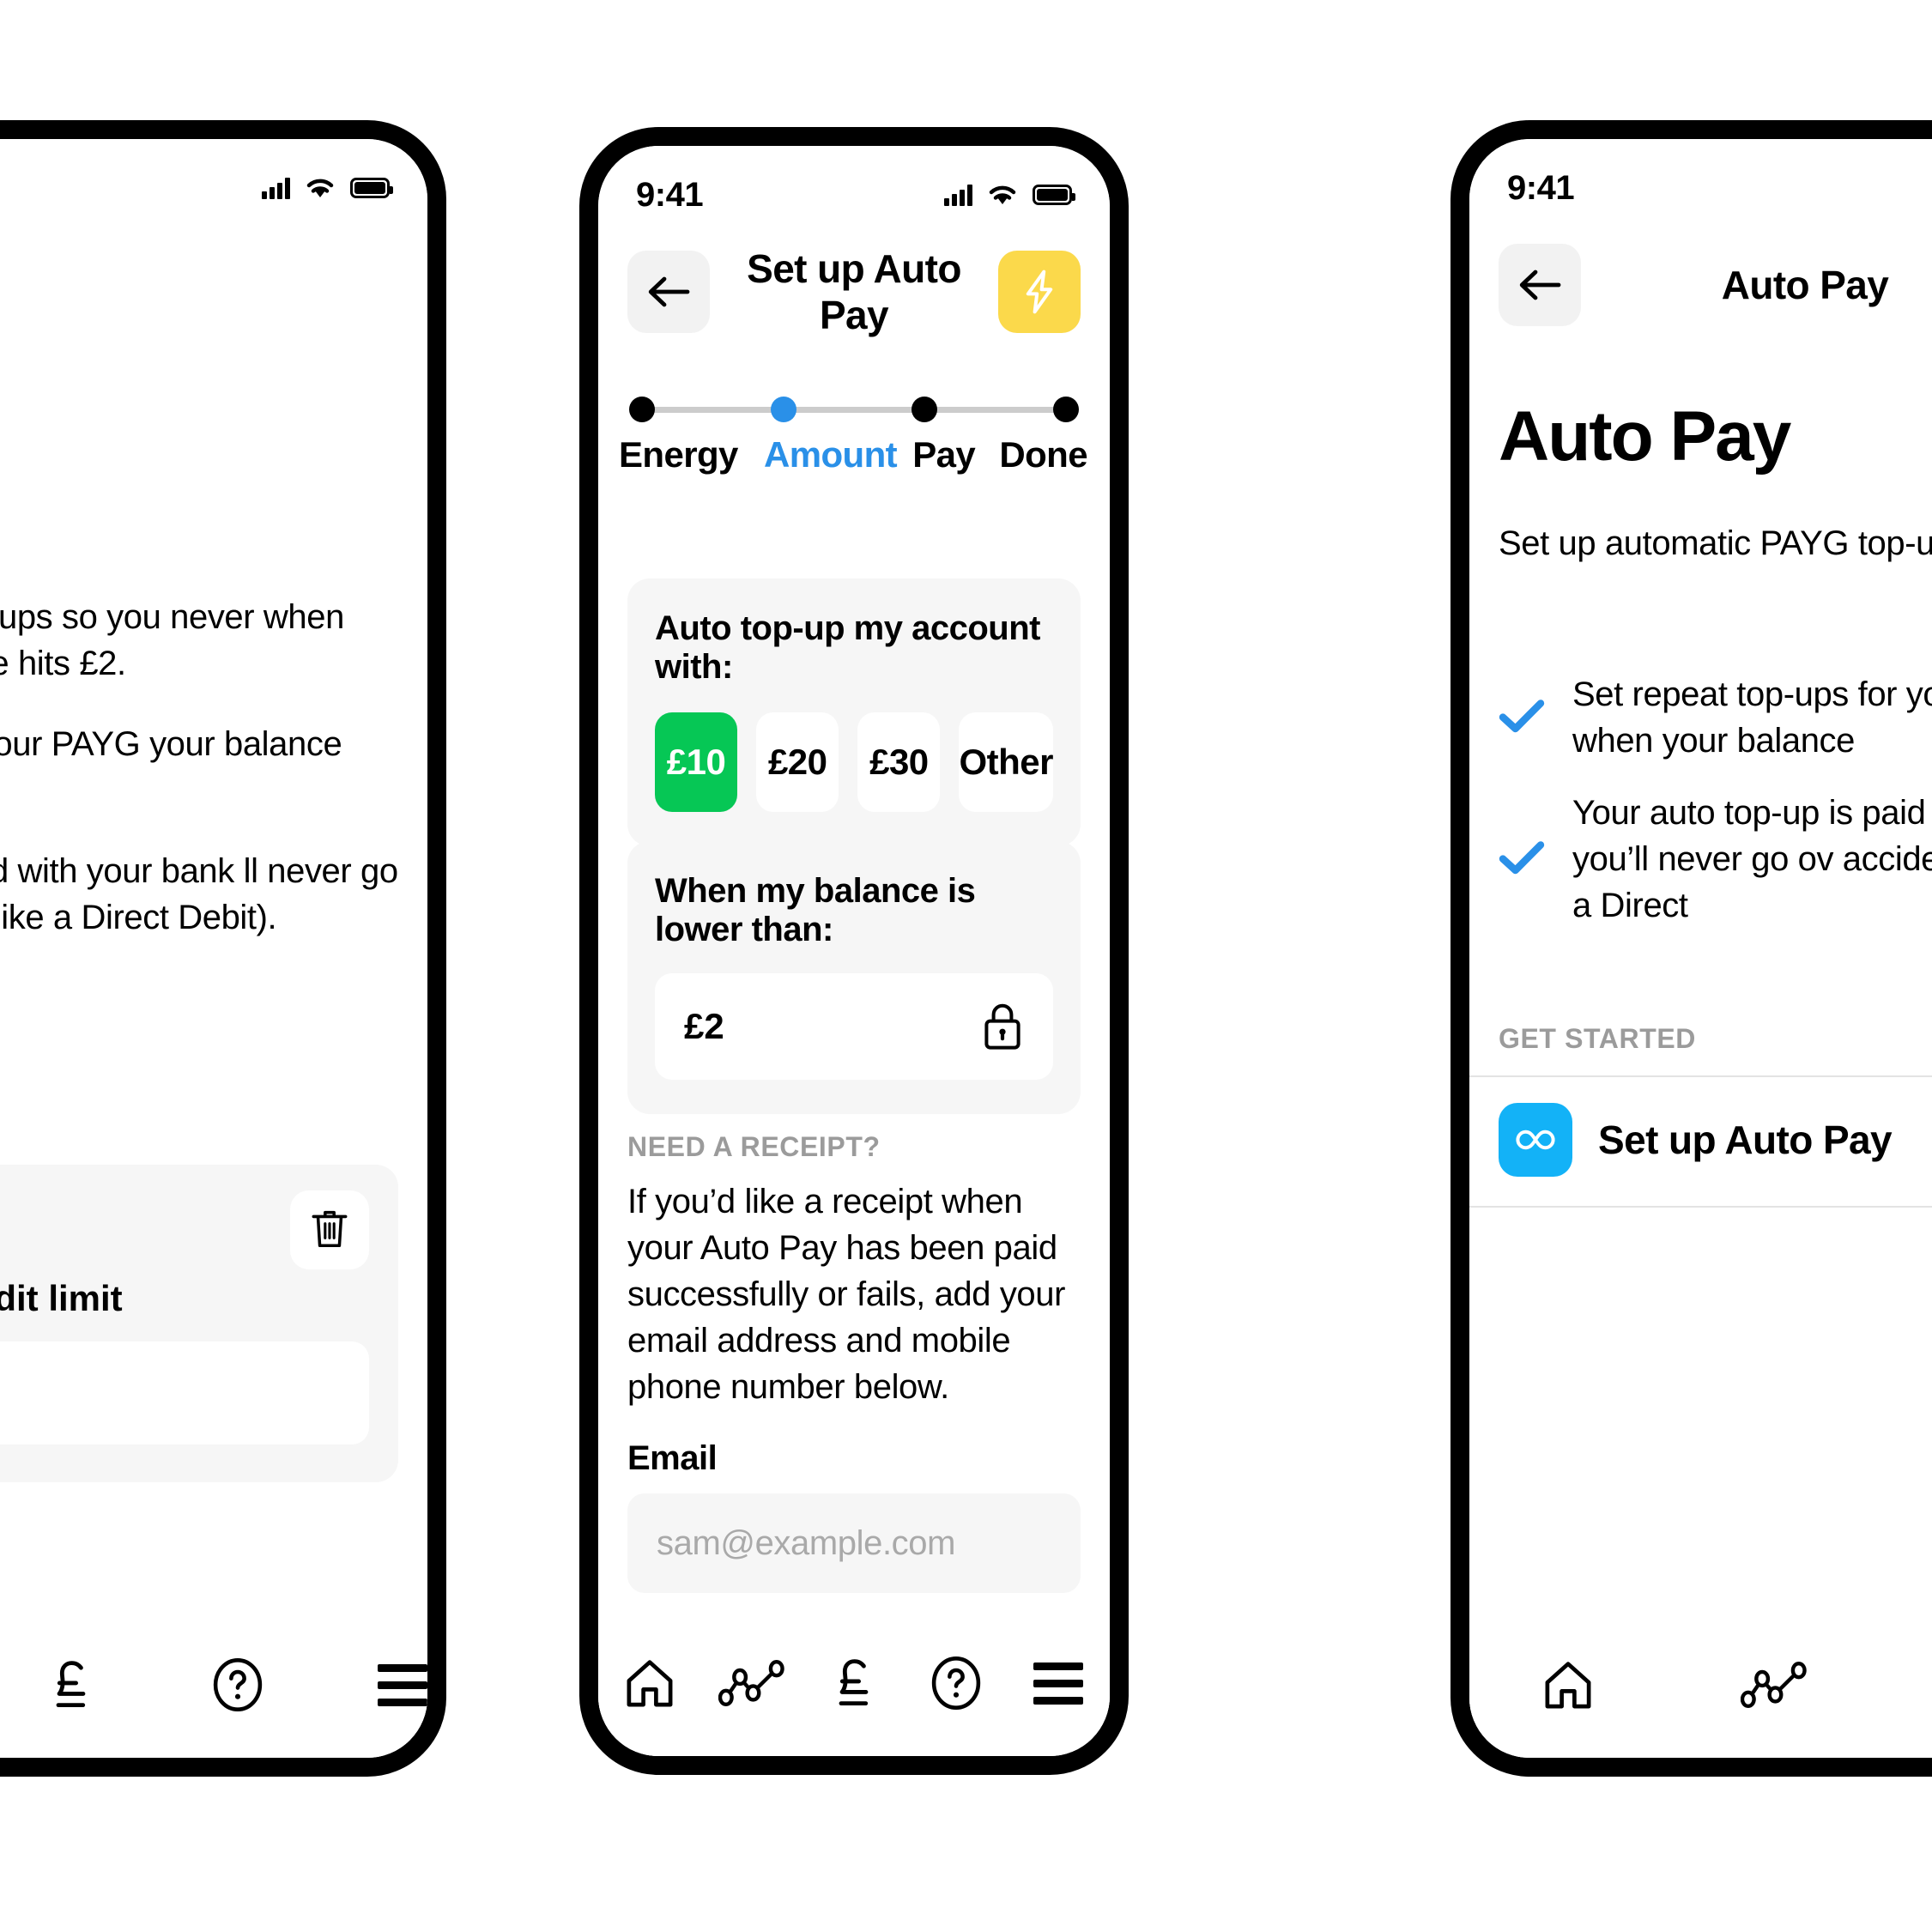  What do you see at coordinates (1003, 195) in the screenshot?
I see `wifi-icon` at bounding box center [1003, 195].